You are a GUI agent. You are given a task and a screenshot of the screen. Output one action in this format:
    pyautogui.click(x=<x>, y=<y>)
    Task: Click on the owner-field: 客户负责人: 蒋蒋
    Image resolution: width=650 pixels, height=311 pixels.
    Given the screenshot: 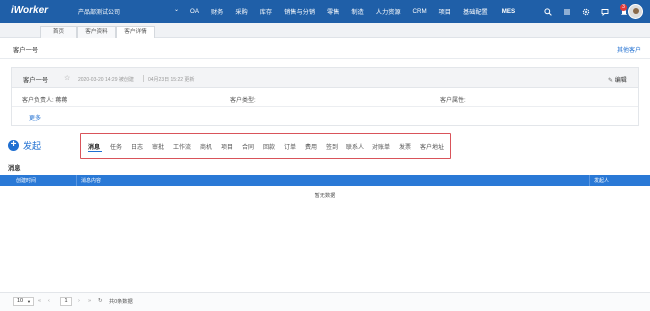 What is the action you would take?
    pyautogui.click(x=44, y=99)
    